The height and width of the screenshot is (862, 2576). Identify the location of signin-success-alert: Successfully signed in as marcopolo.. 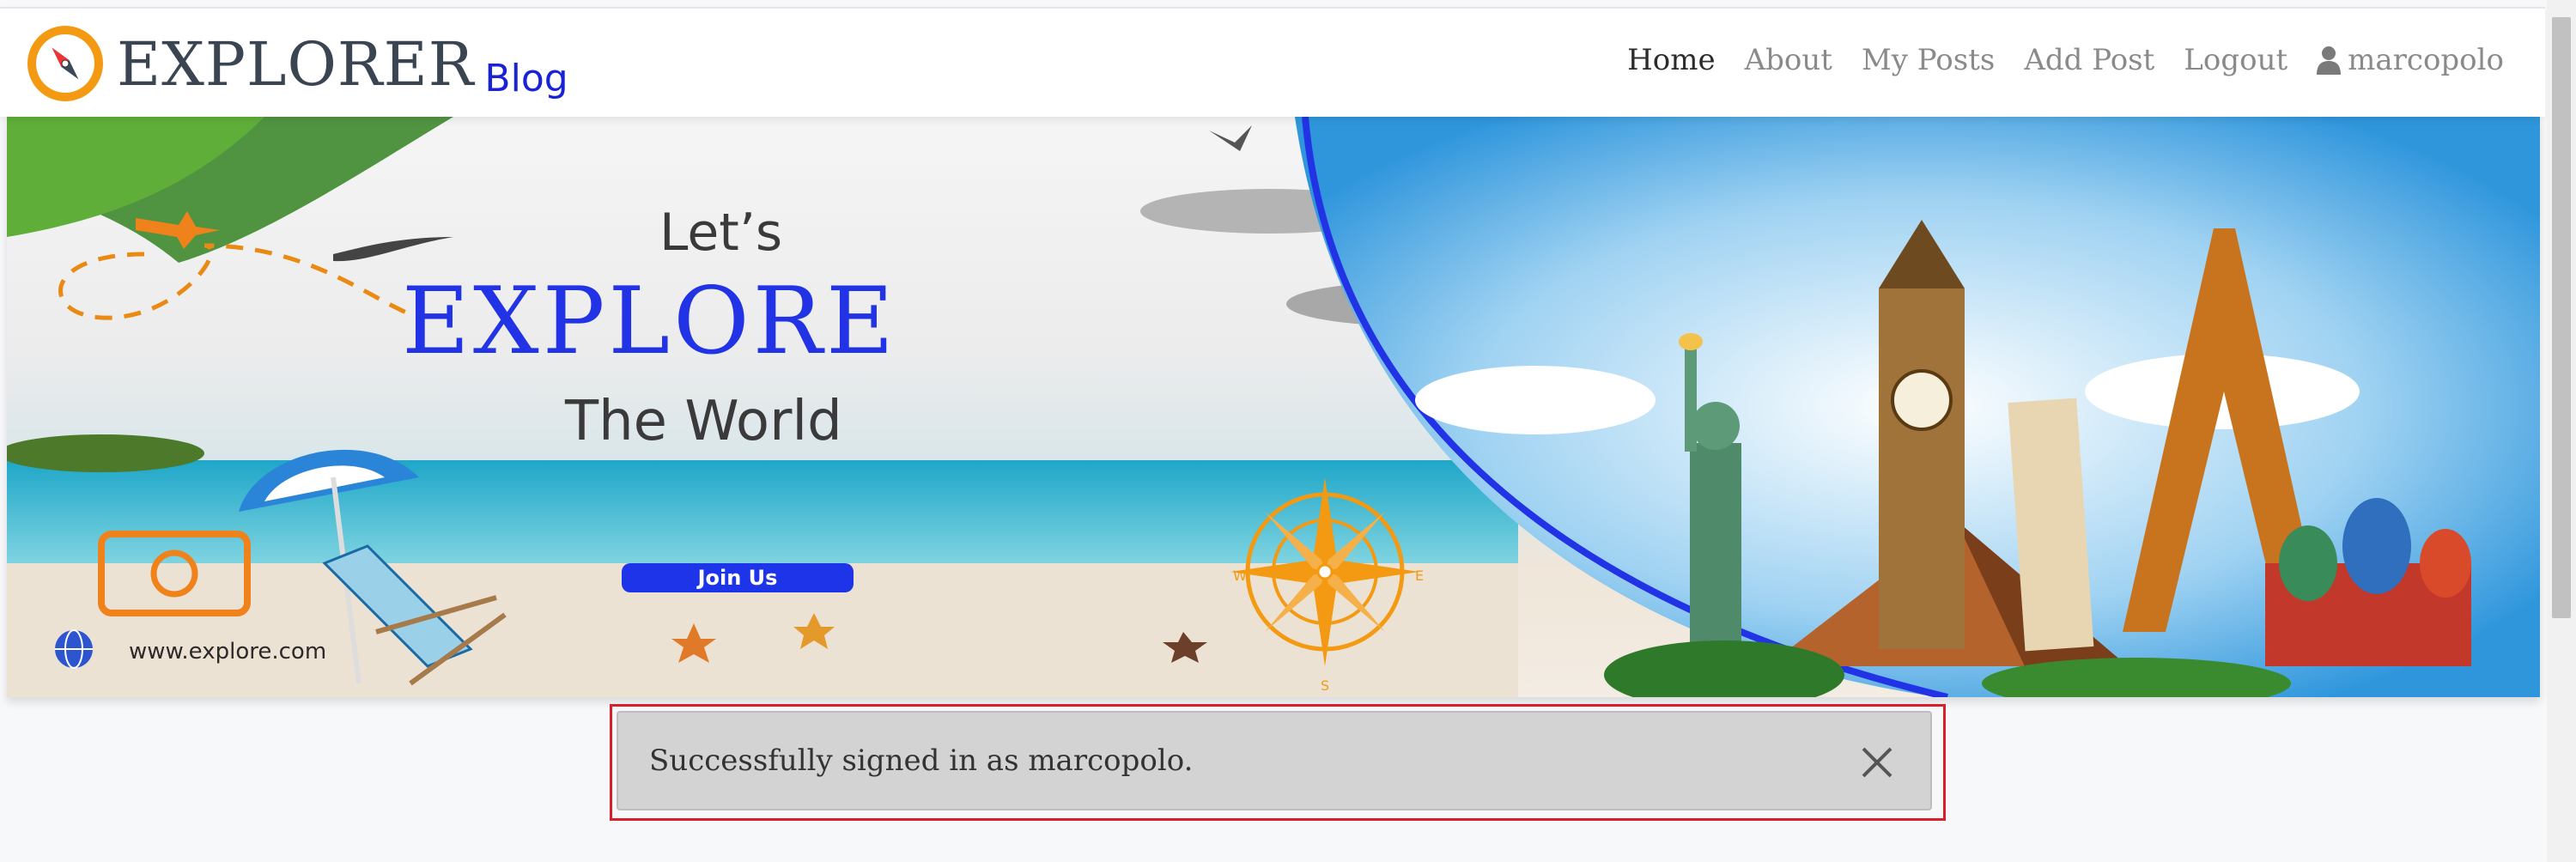
(1274, 760).